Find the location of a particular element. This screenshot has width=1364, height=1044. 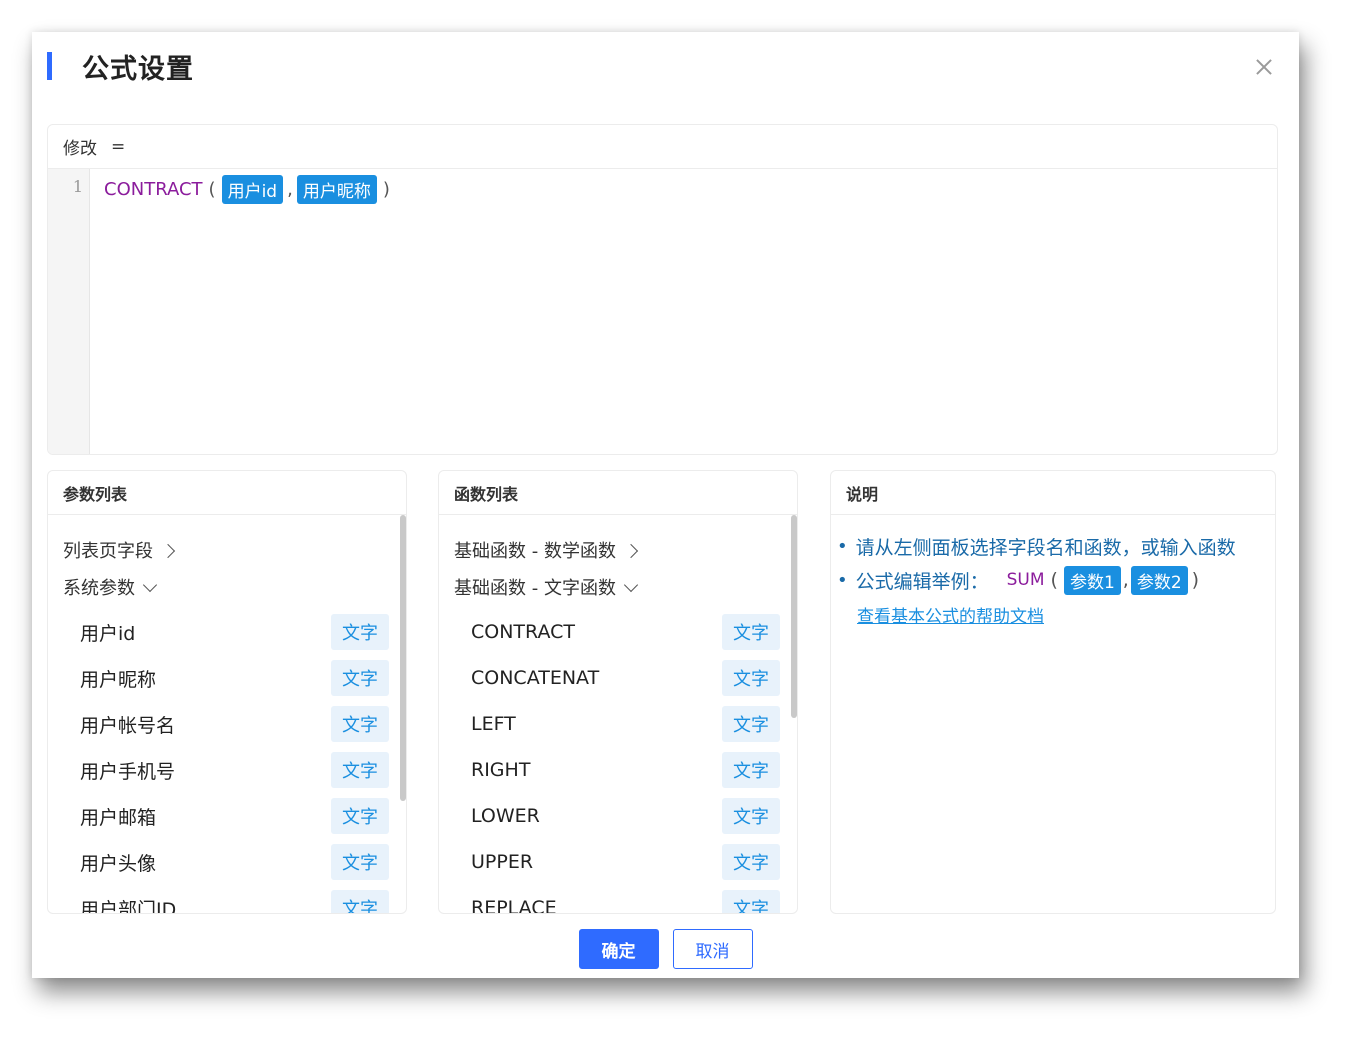

function-item: RIGHT 文字 is located at coordinates (618, 770).